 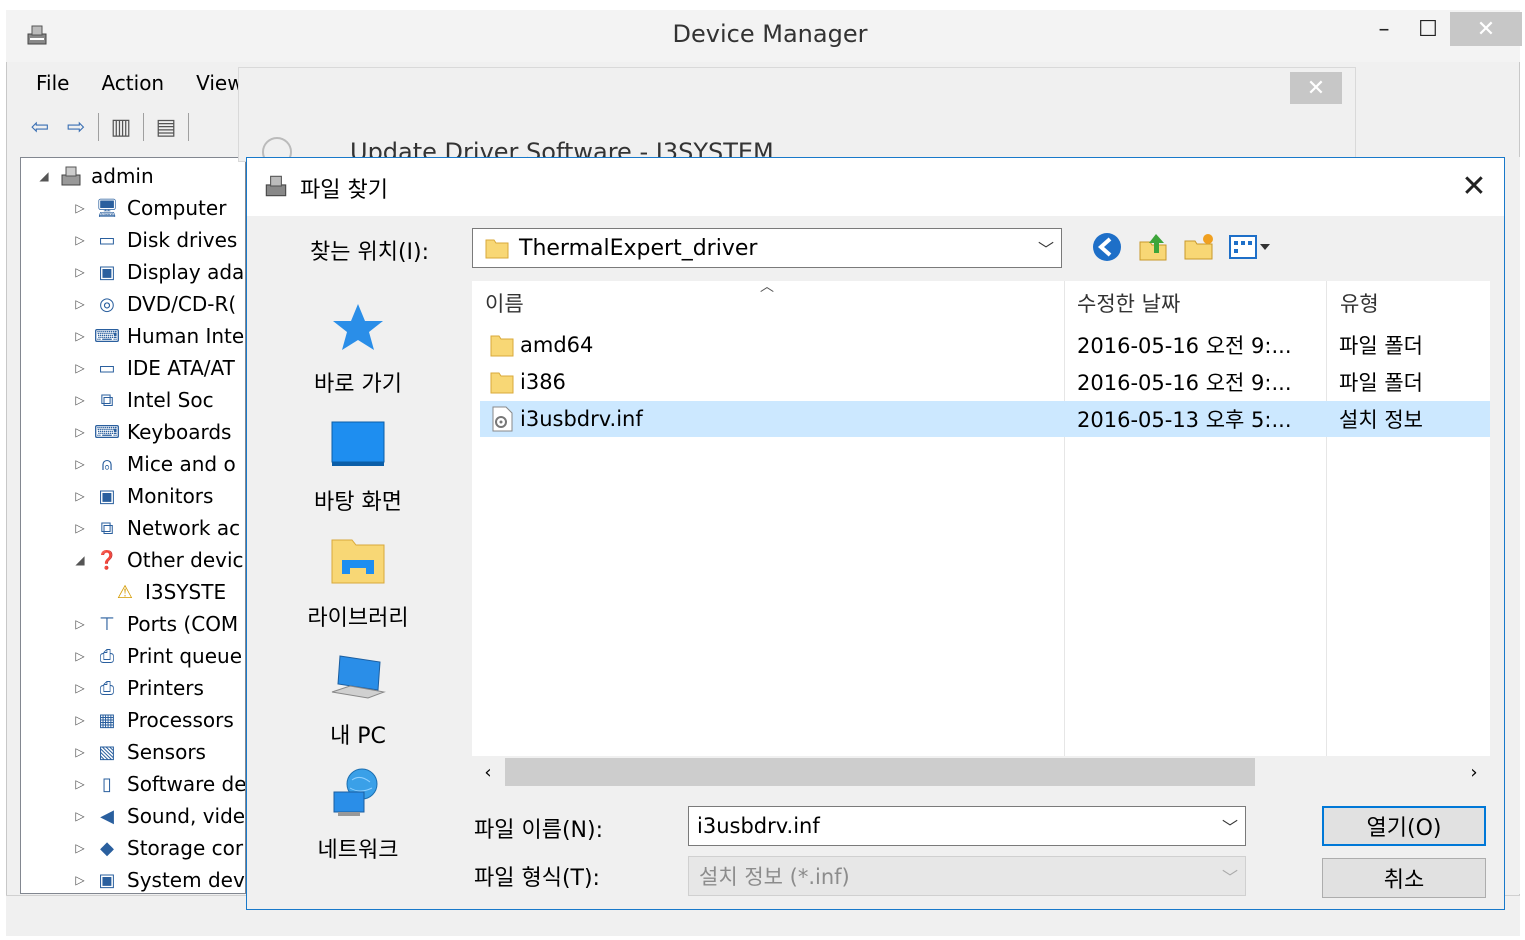 I want to click on tree-item: ▷ ▦ Processors, so click(x=152, y=720).